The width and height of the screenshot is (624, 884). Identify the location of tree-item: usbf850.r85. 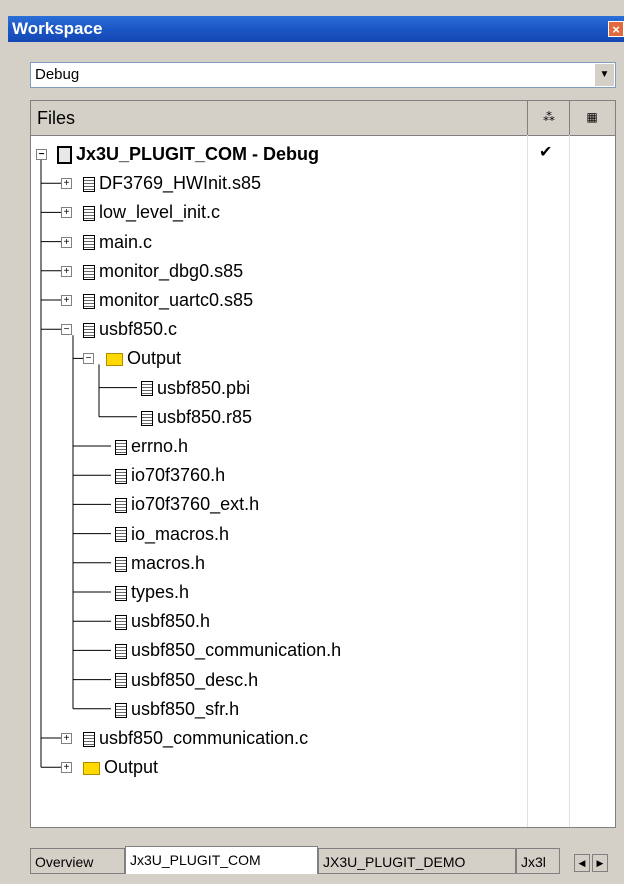
(196, 417).